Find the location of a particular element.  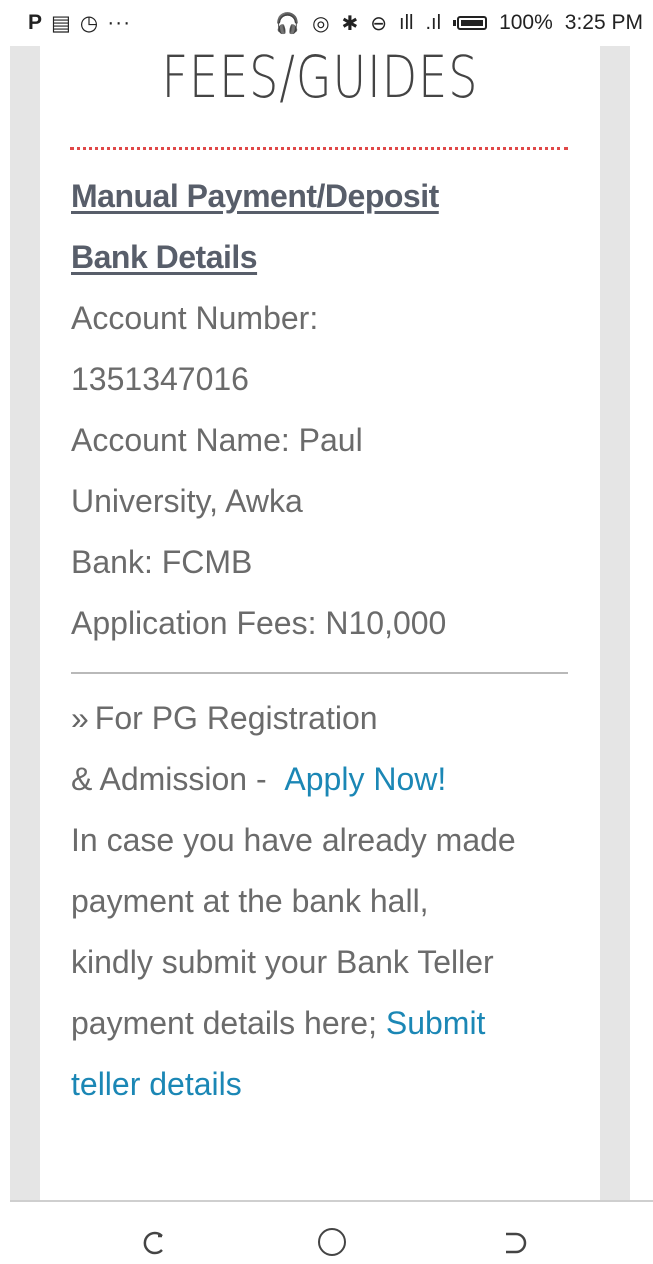

admission-line: & Admission - Apply Now! is located at coordinates (326, 779).